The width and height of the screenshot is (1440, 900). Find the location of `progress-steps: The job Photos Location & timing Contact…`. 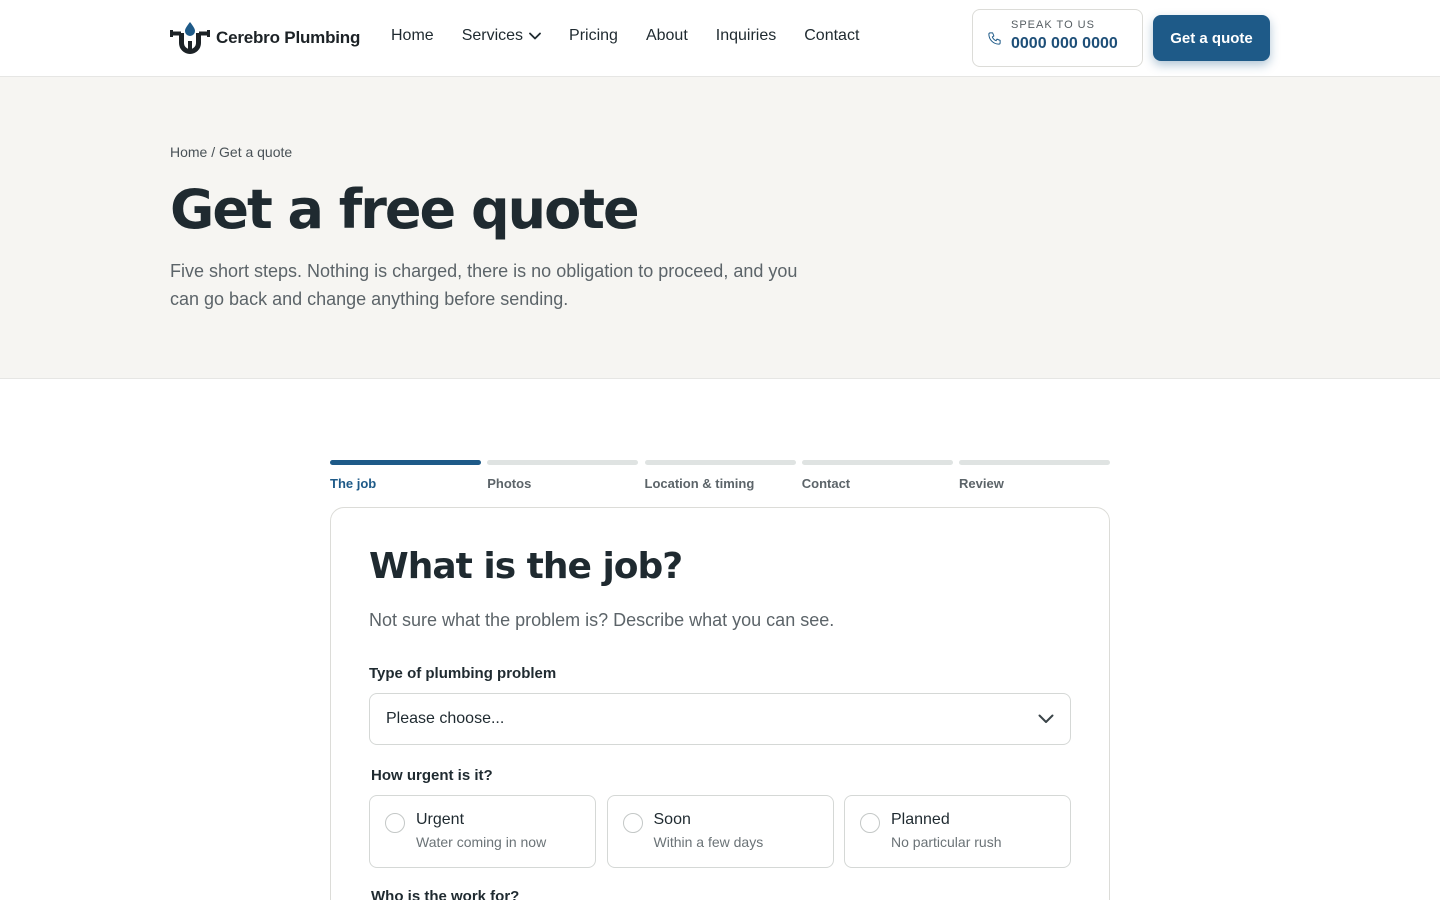

progress-steps: The job Photos Location & timing Contact… is located at coordinates (720, 475).